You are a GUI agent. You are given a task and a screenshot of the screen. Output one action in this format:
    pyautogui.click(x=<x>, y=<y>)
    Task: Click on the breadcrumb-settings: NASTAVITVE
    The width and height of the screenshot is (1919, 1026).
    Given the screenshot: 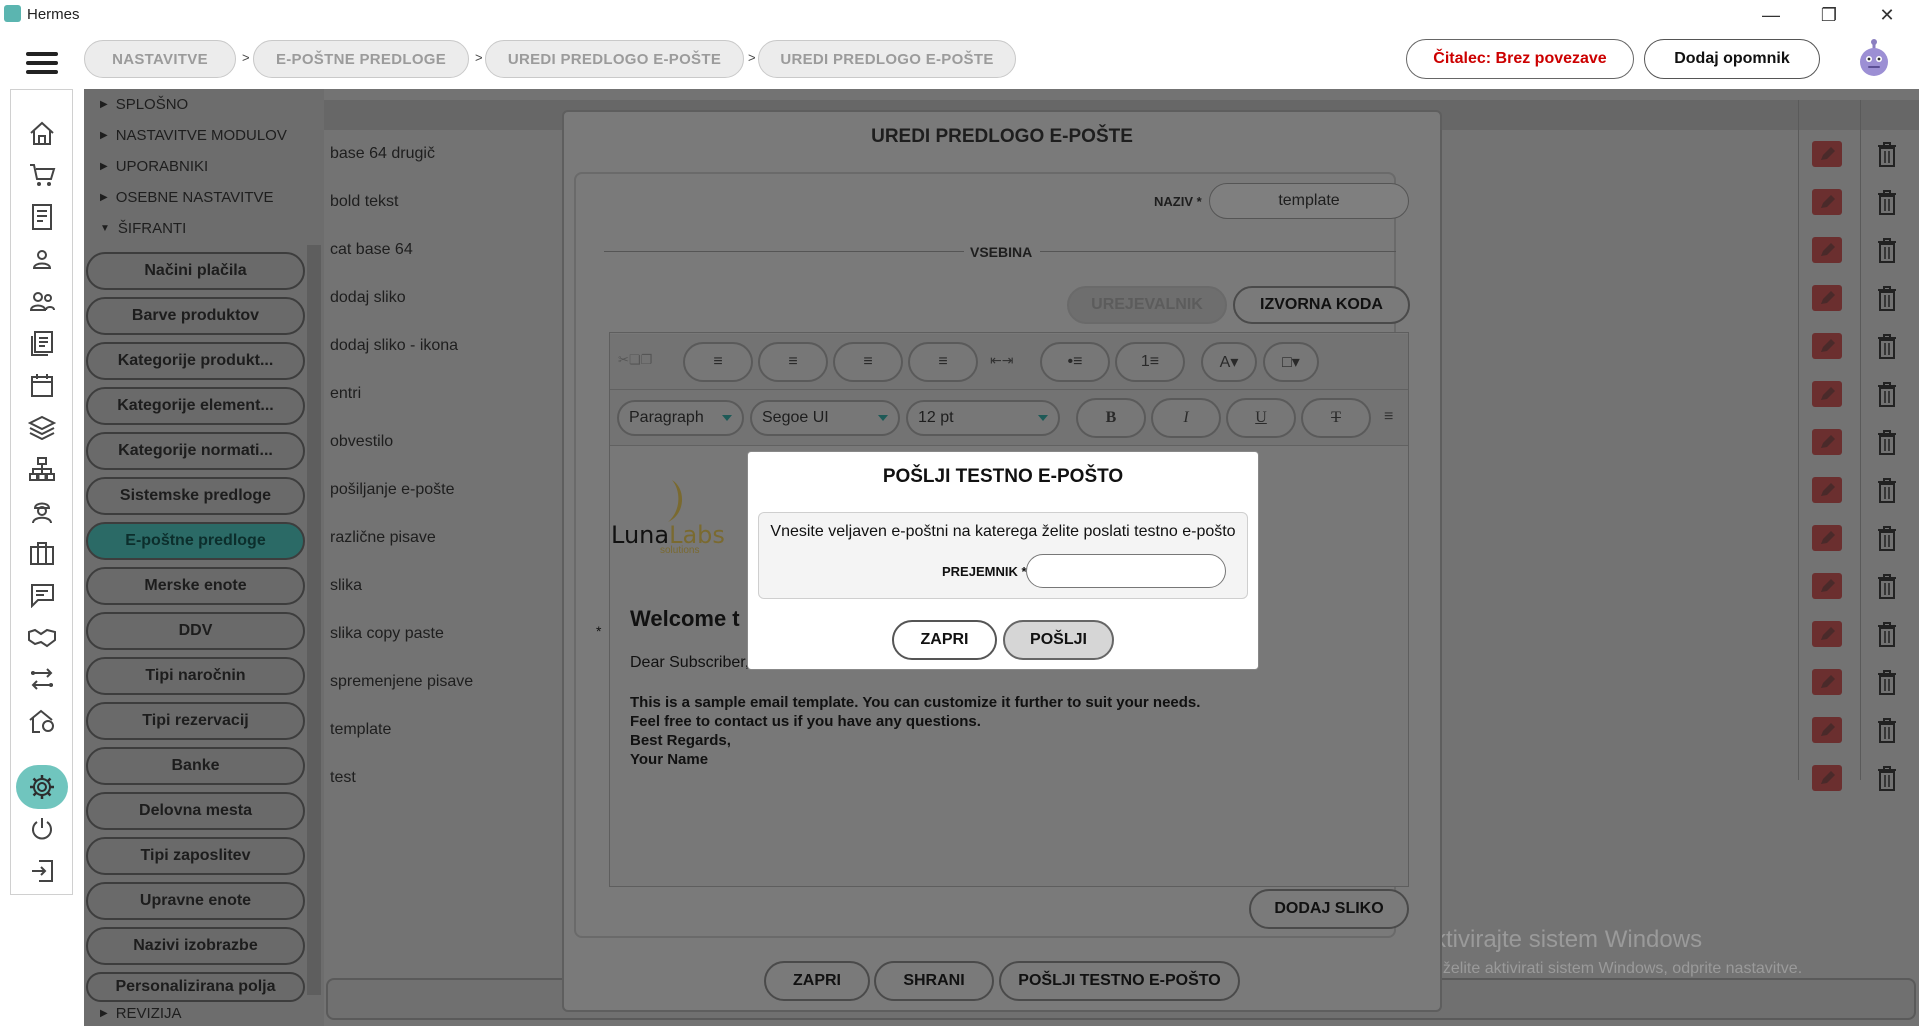 What is the action you would take?
    pyautogui.click(x=160, y=59)
    